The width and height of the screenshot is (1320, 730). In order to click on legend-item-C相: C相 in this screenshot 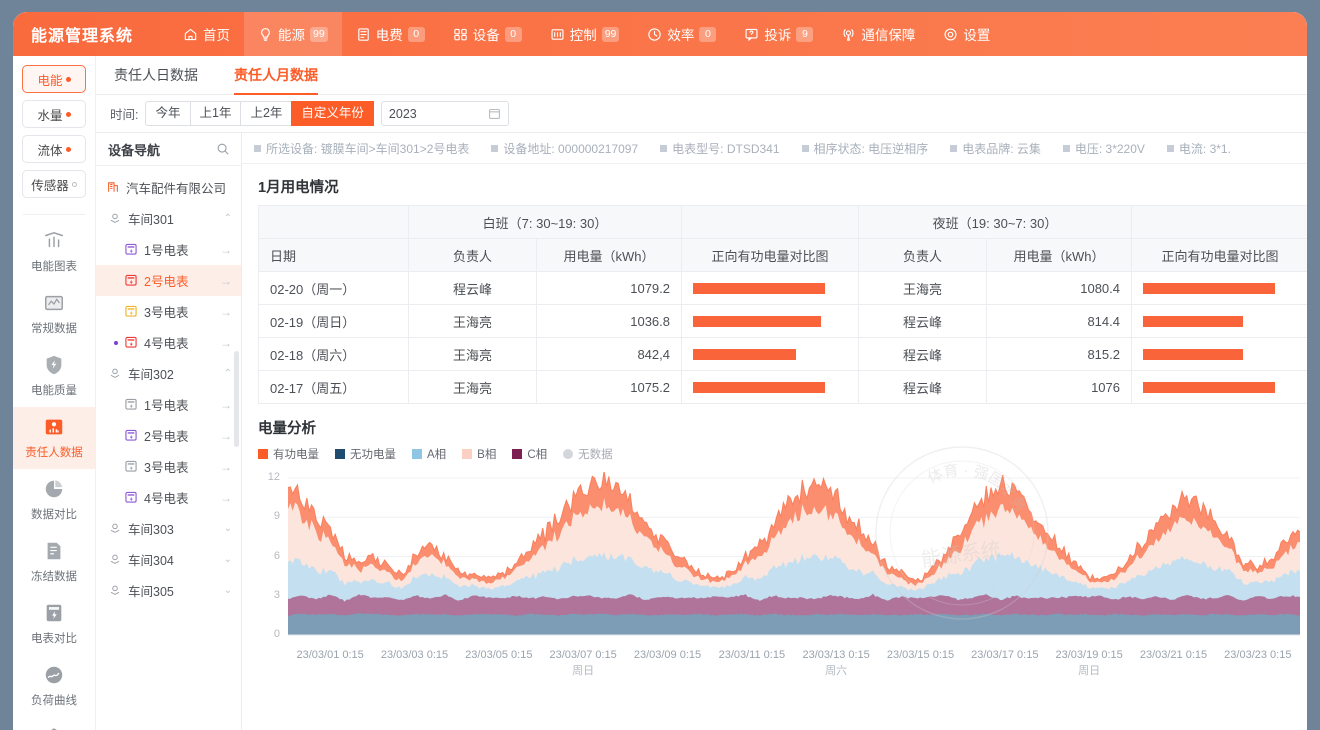, I will do `click(529, 454)`.